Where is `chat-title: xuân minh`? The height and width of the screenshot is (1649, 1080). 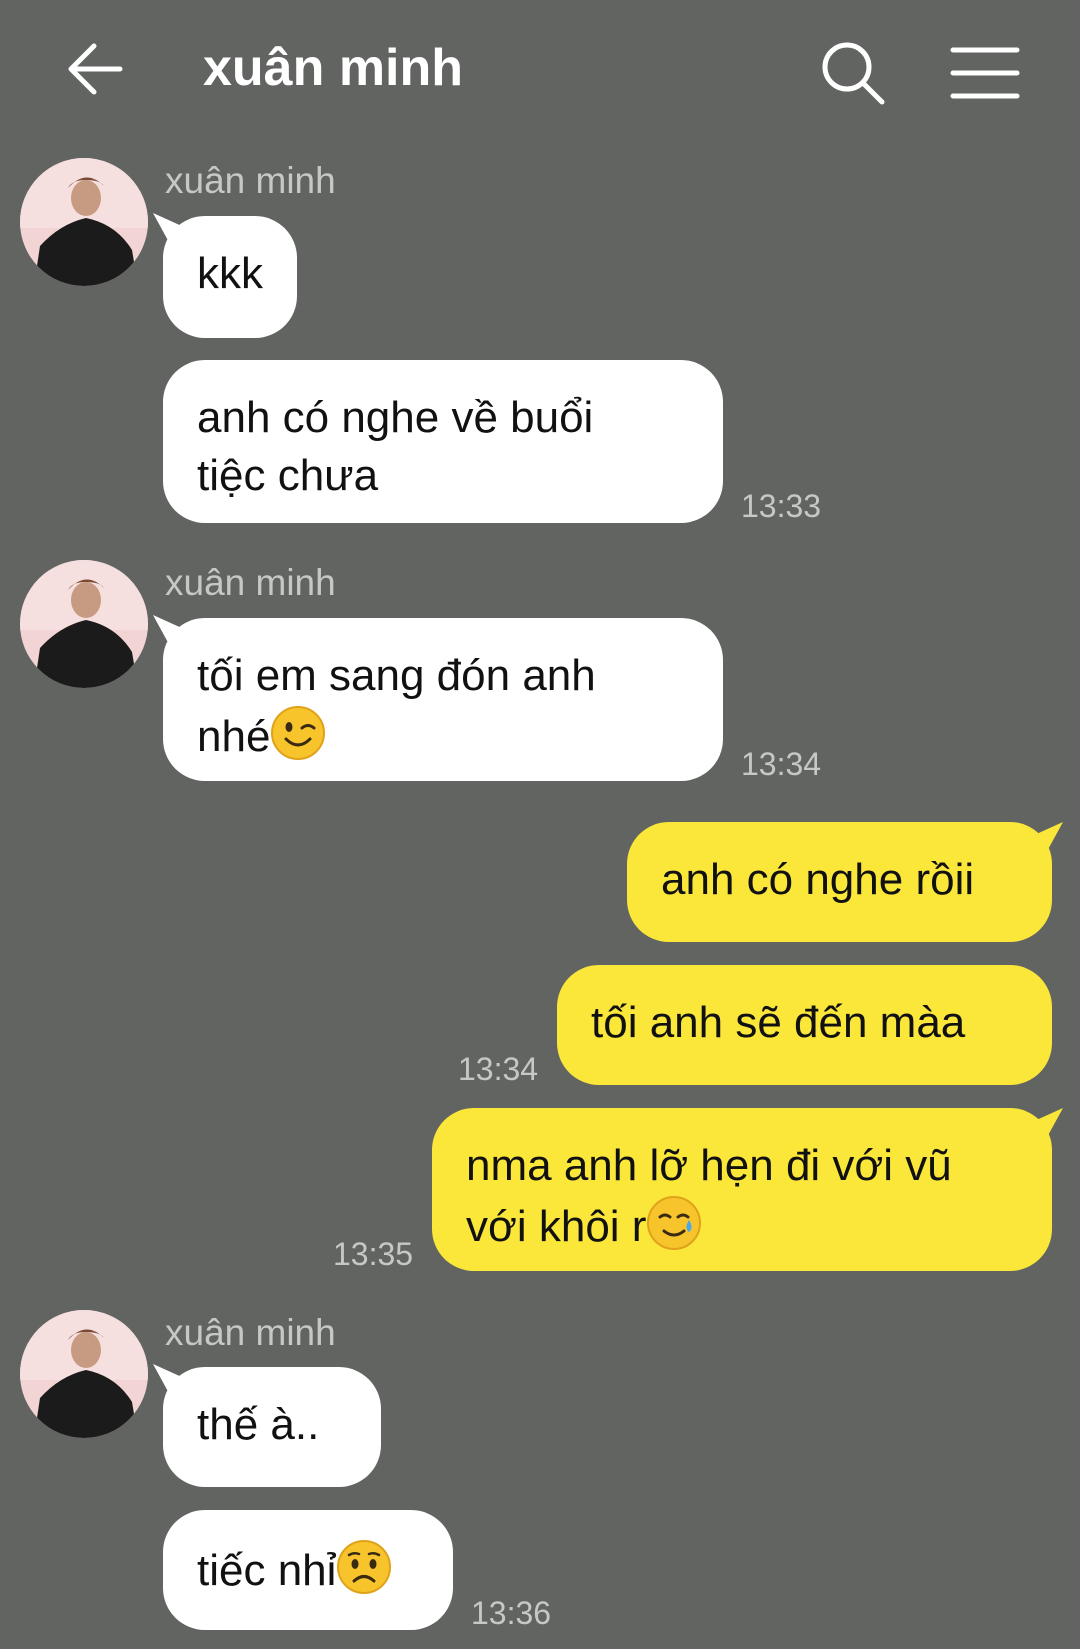 chat-title: xuân minh is located at coordinates (333, 68).